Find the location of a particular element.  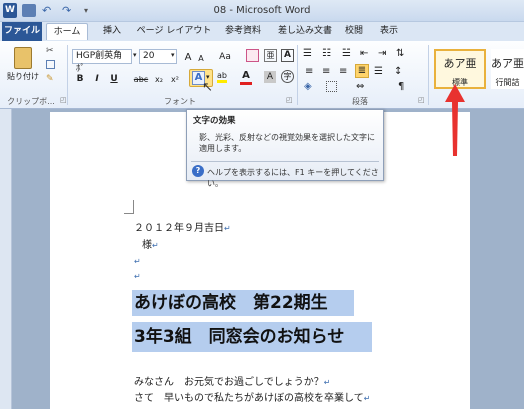

tooltip-help: ヘルプを表示するには、F1 キーを押してください。 is located at coordinates (293, 178).